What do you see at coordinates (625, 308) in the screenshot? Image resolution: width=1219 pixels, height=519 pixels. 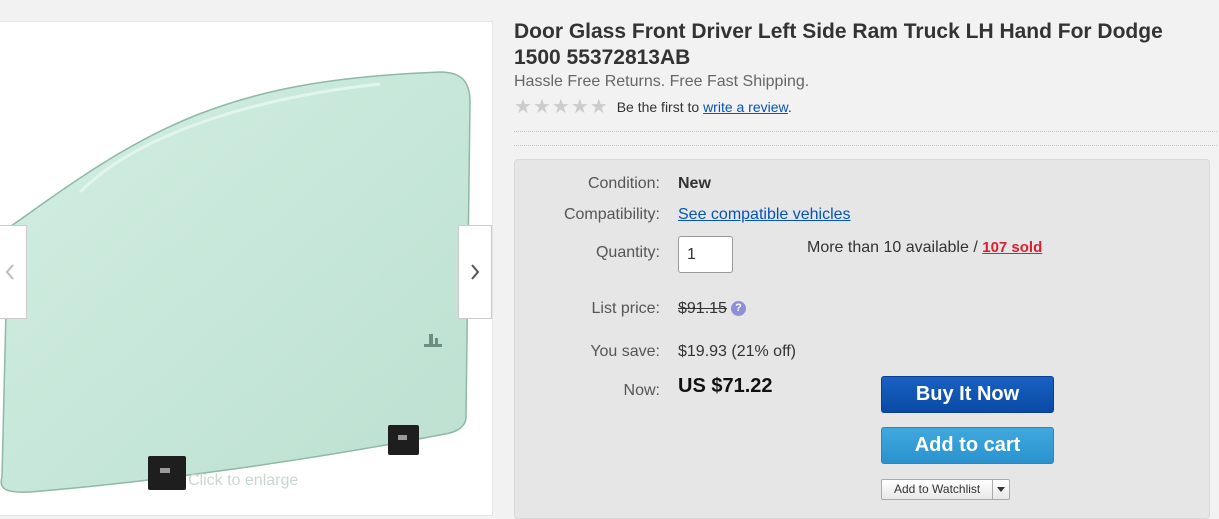 I see `list-price-label: List price:` at bounding box center [625, 308].